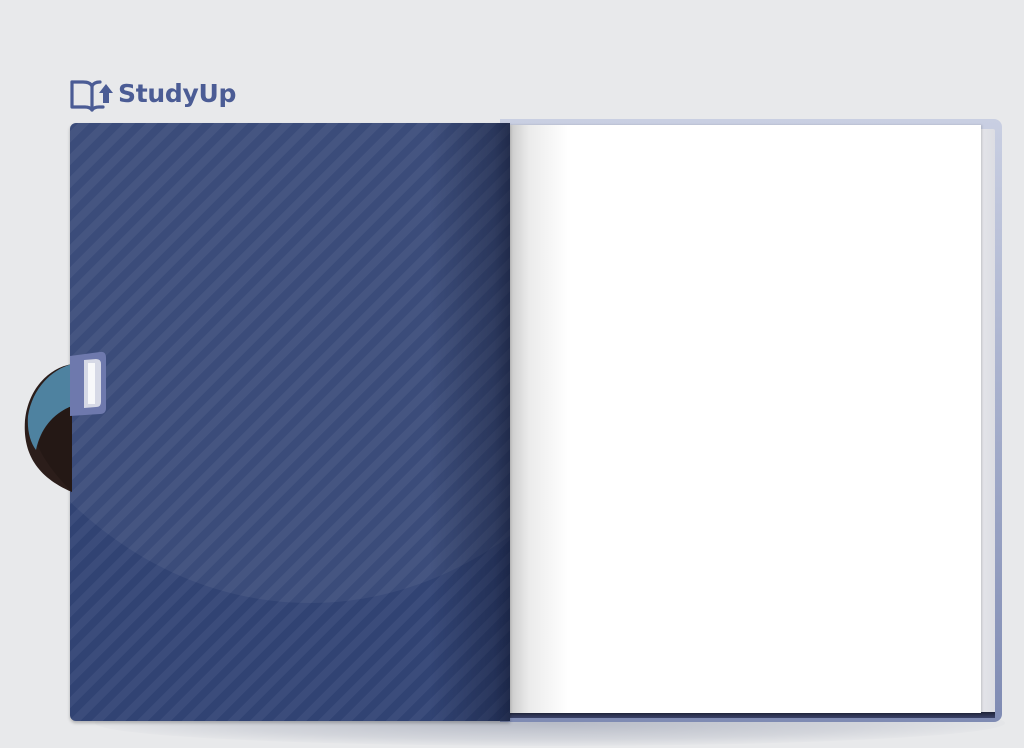  Describe the element at coordinates (538, 419) in the screenshot. I see `page-gutter-shadow` at that location.